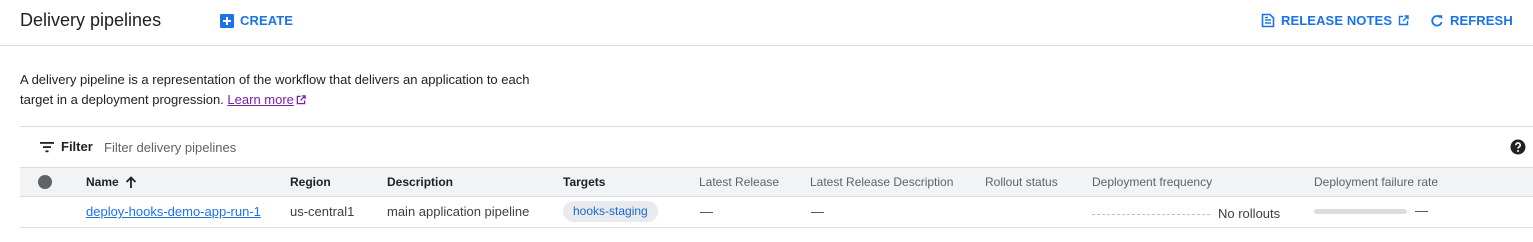 The height and width of the screenshot is (242, 1533). I want to click on filter-label: Filter, so click(77, 146).